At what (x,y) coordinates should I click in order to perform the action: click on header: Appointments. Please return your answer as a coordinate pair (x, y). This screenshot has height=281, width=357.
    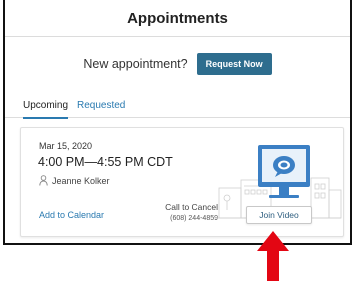
    Looking at the image, I should click on (177, 18).